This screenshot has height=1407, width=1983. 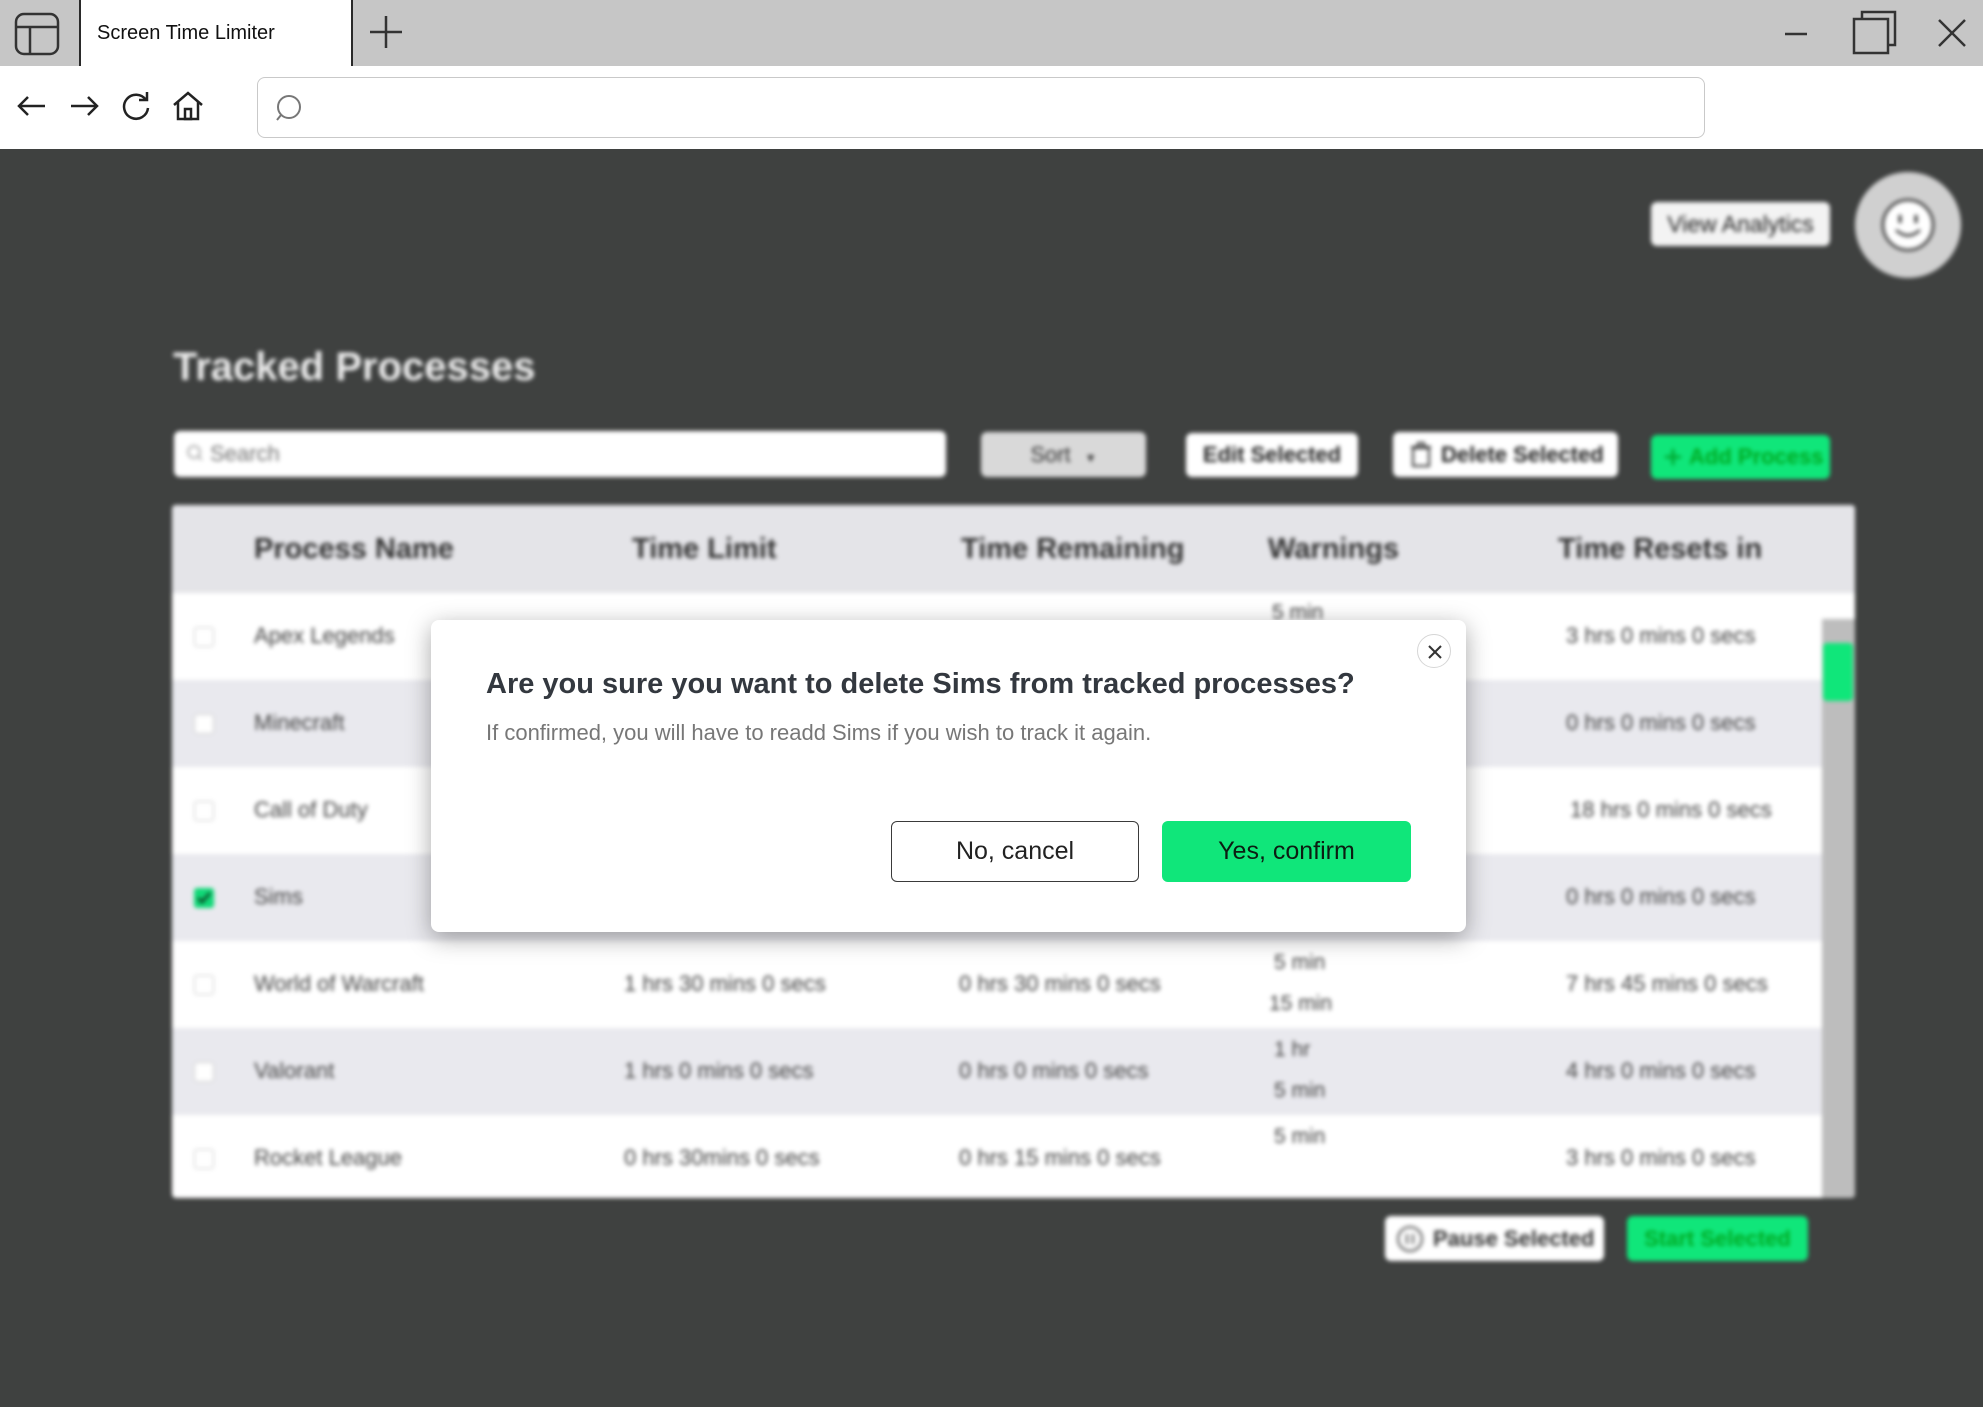 What do you see at coordinates (354, 367) in the screenshot?
I see `page-title: Tracked Processes` at bounding box center [354, 367].